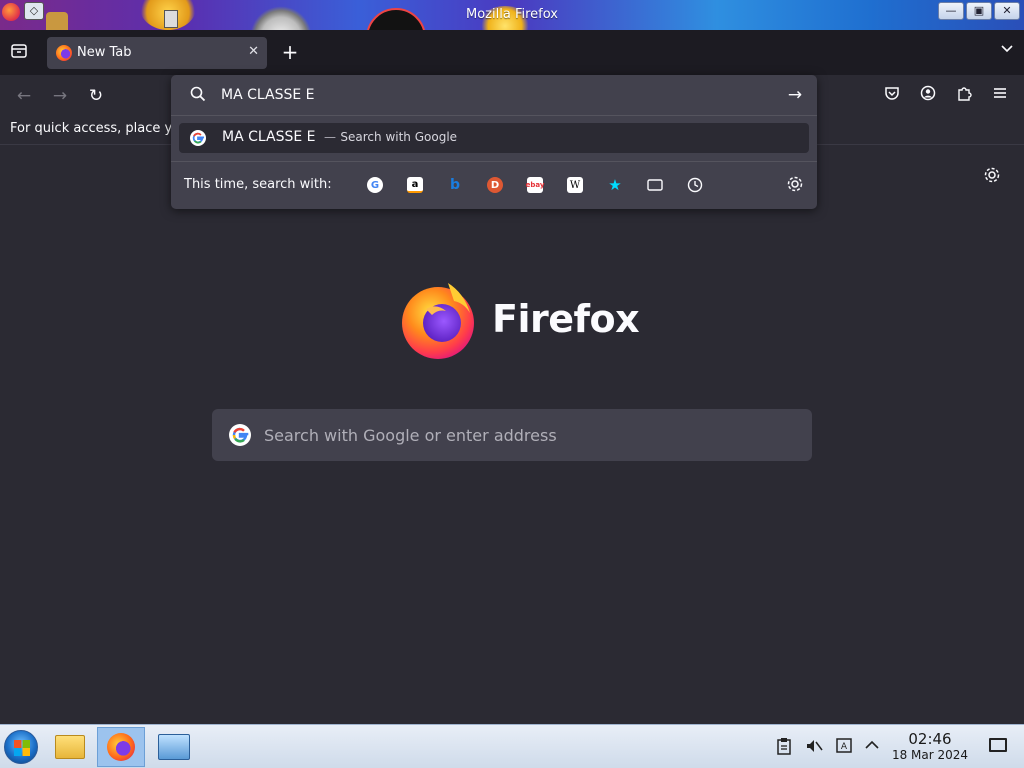 The image size is (1024, 768). I want to click on wikipedia-icon: W, so click(575, 185).